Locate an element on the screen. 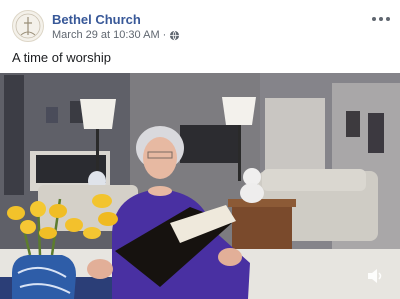 The height and width of the screenshot is (299, 400). post-caption: A time of worship is located at coordinates (61, 57).